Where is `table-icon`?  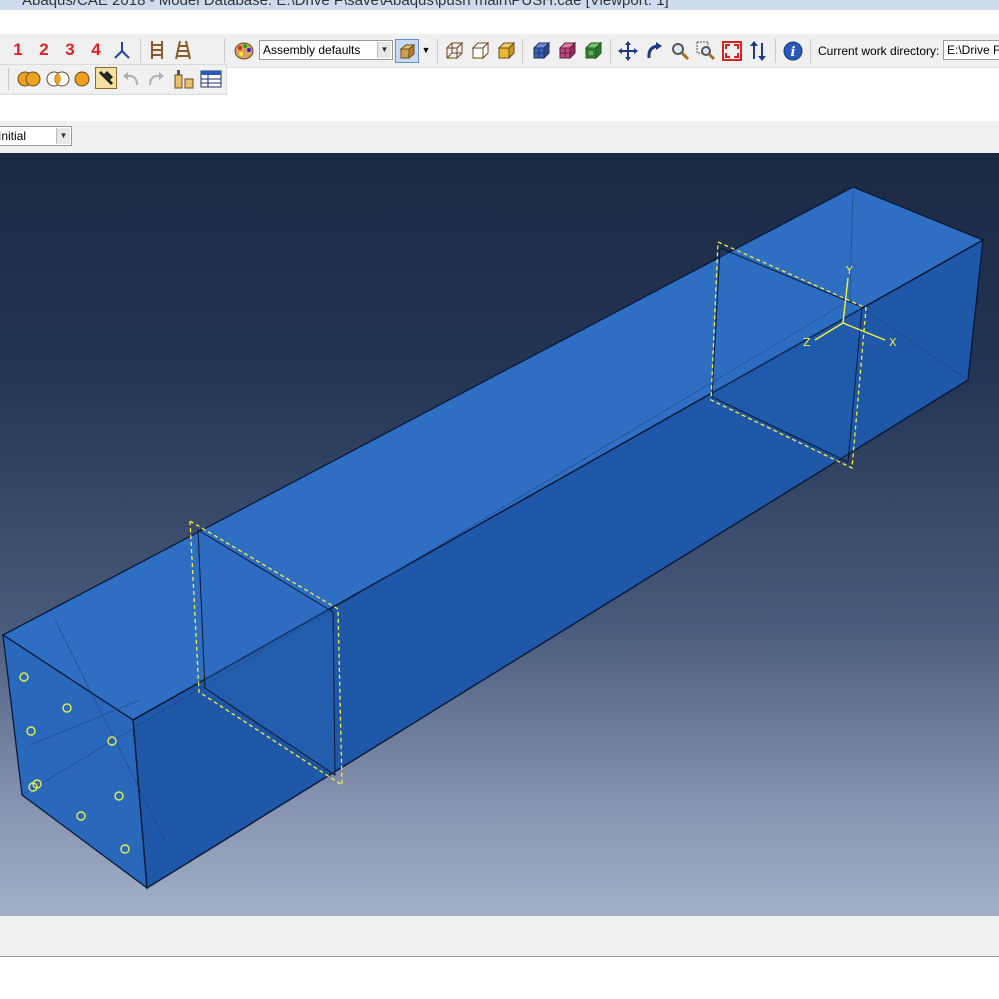 table-icon is located at coordinates (211, 79).